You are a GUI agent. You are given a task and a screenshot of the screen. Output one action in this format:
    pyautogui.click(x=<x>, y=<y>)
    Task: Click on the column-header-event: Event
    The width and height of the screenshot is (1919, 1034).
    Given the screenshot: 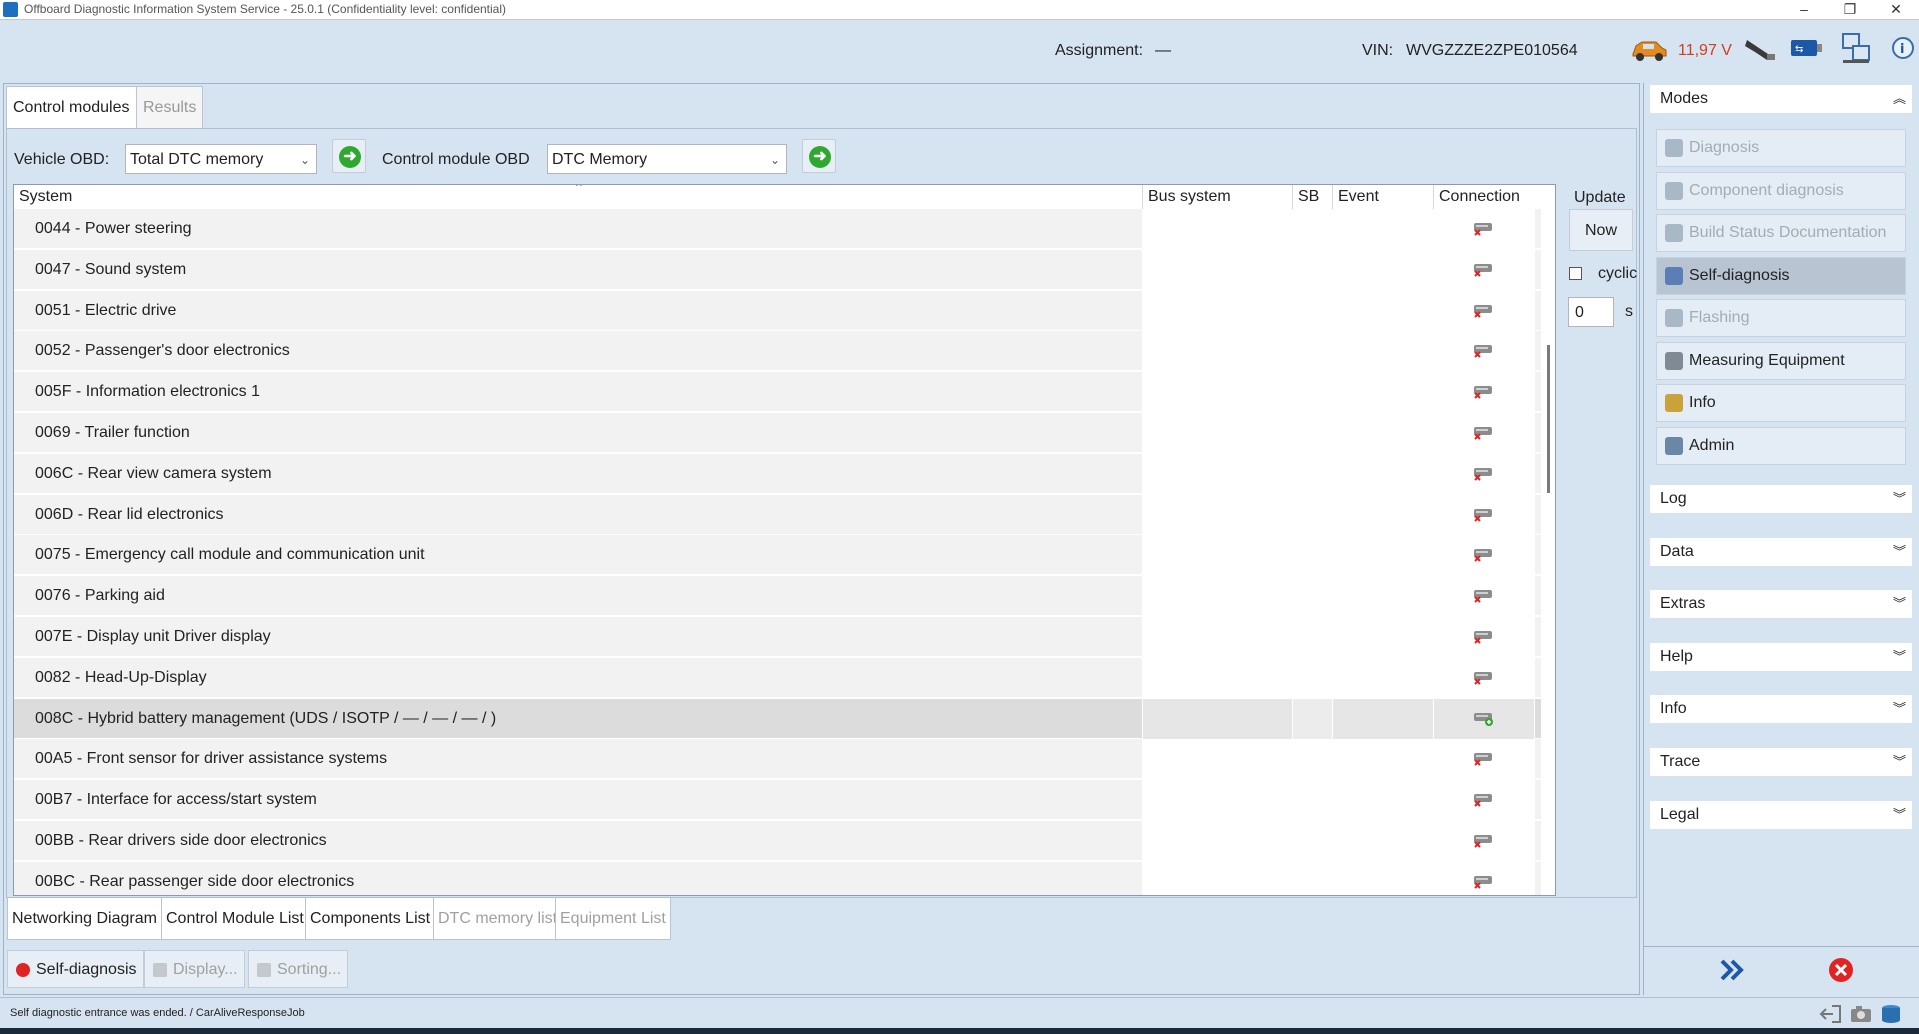 What is the action you would take?
    pyautogui.click(x=1383, y=197)
    